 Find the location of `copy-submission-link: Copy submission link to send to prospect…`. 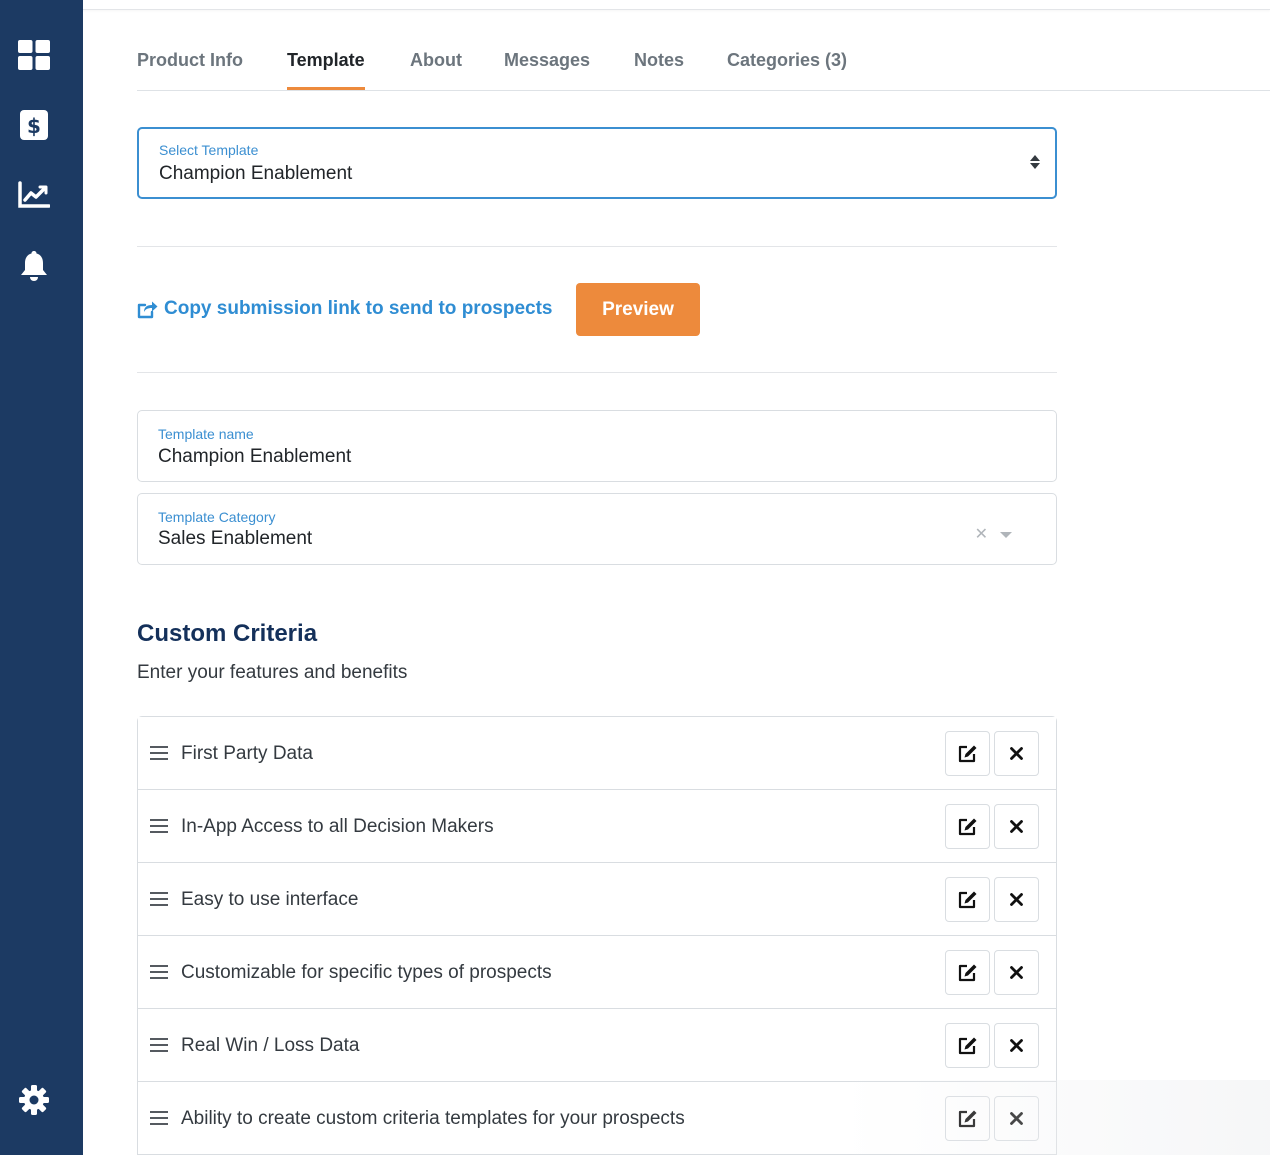

copy-submission-link: Copy submission link to send to prospect… is located at coordinates (345, 309).